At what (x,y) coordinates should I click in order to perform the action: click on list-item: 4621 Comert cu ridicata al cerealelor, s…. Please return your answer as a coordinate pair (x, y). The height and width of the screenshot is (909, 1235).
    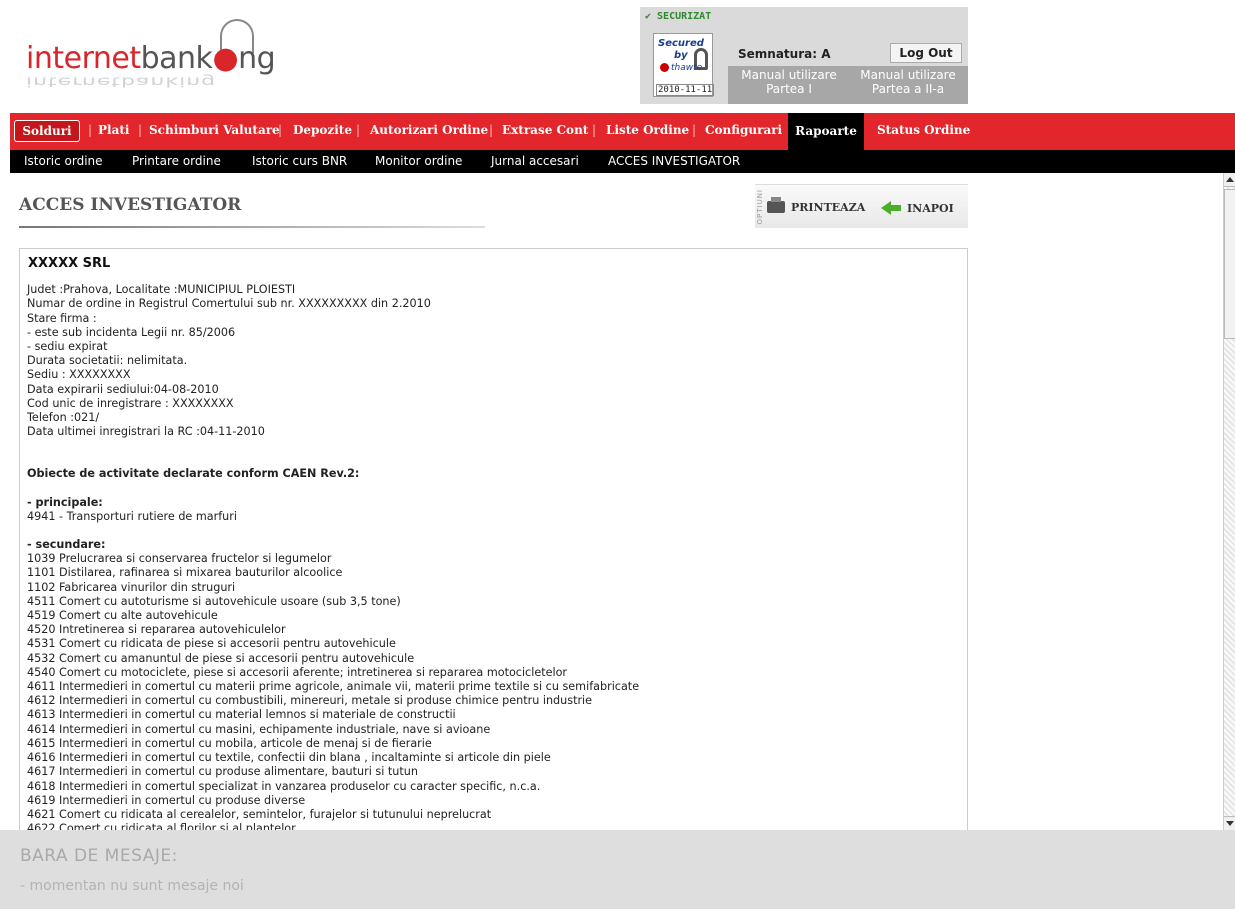
    Looking at the image, I should click on (259, 814).